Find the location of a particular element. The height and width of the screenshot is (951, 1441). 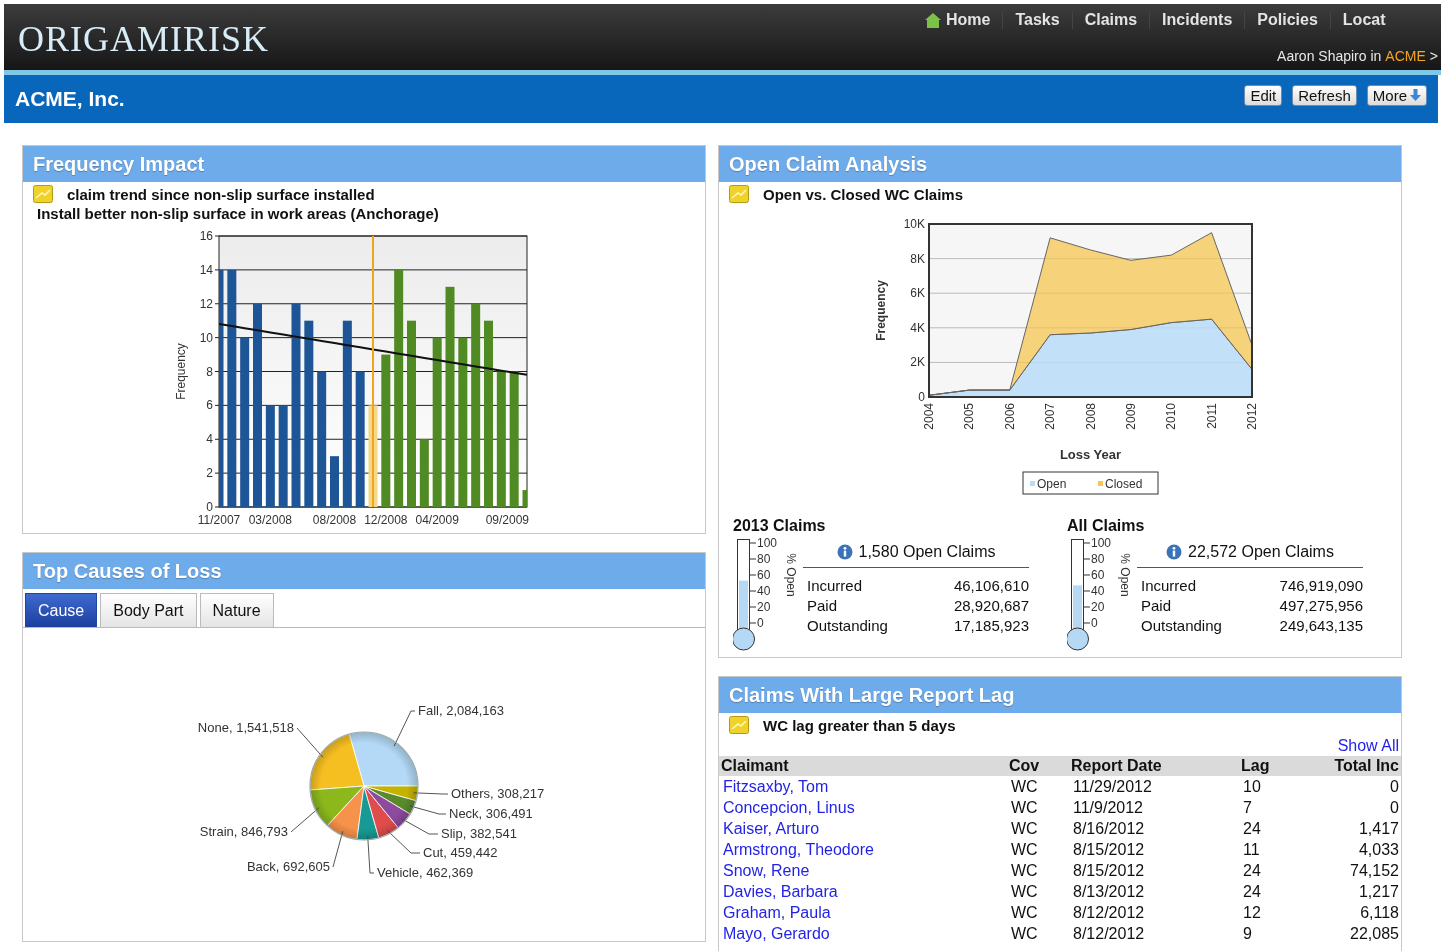

panel-title: Top Causes of Loss is located at coordinates (364, 571).